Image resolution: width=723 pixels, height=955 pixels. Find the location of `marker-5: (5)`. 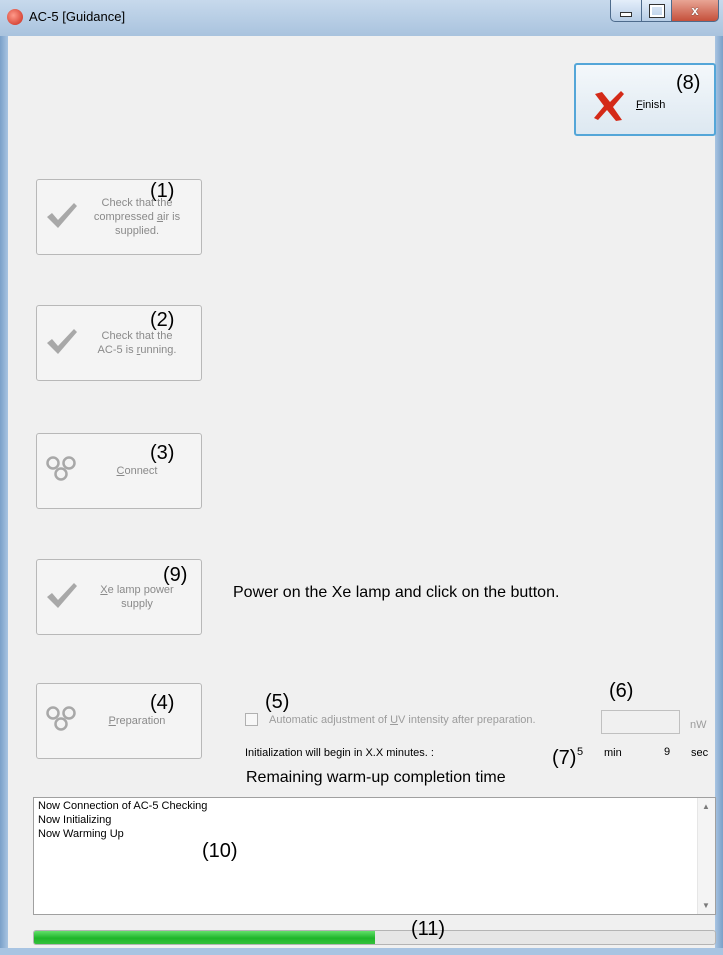

marker-5: (5) is located at coordinates (277, 702).